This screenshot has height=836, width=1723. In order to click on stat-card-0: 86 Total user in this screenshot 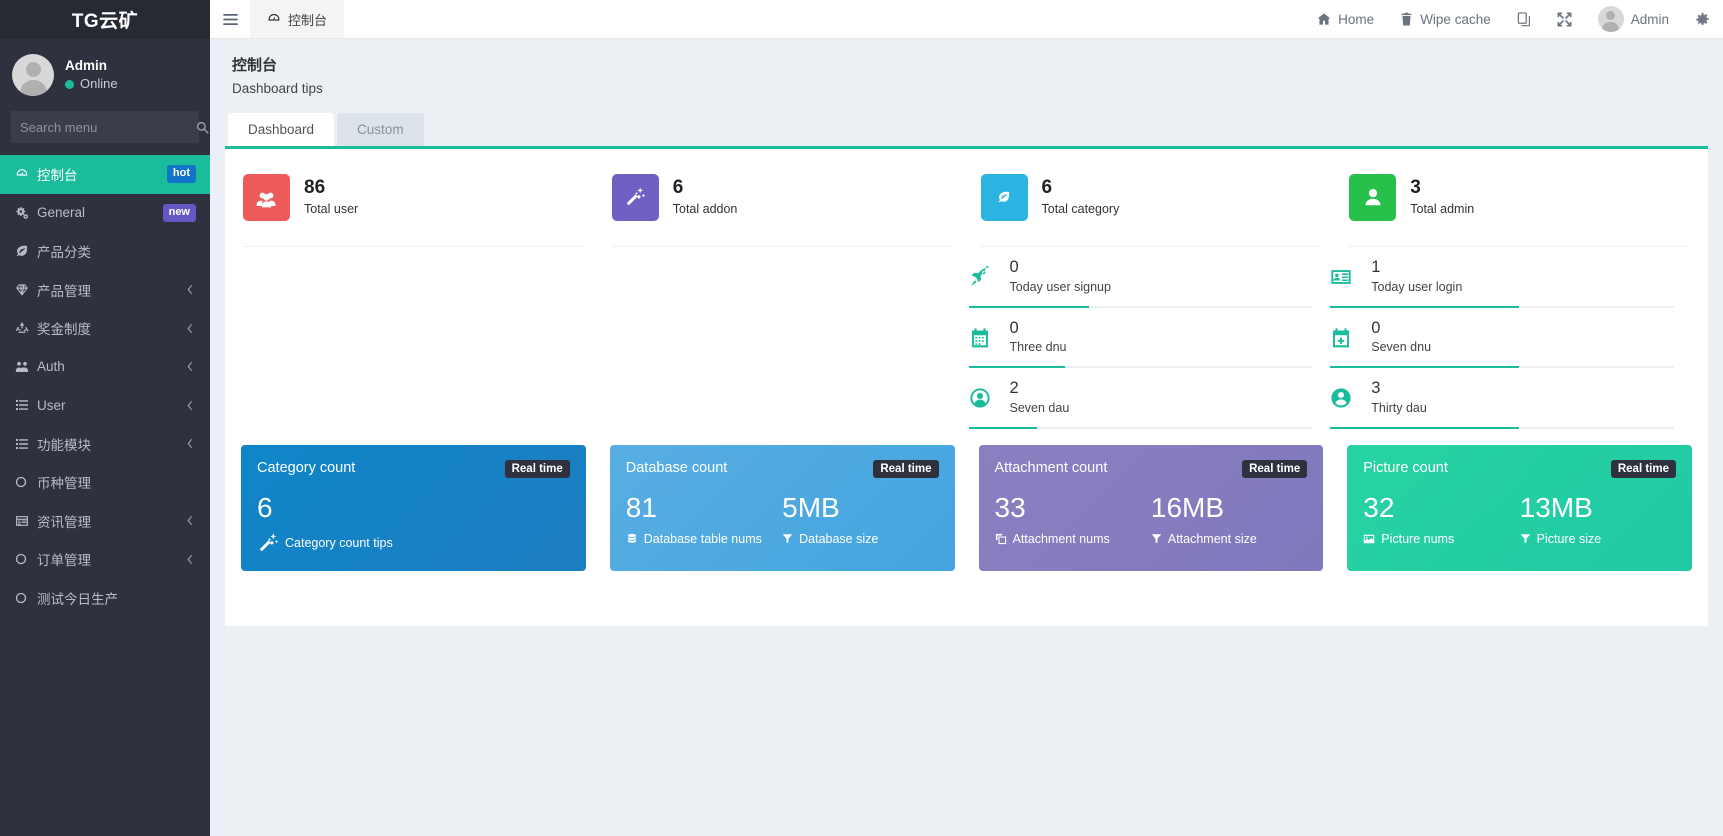, I will do `click(413, 198)`.